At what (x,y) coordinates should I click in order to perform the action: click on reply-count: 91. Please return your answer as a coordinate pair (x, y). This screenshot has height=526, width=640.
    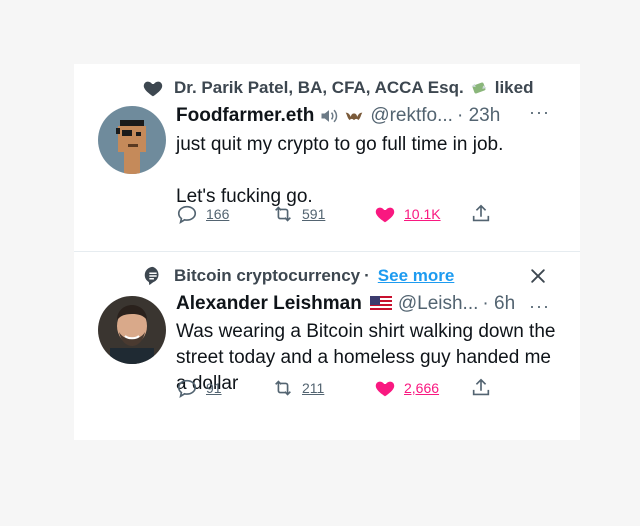
    Looking at the image, I should click on (214, 388).